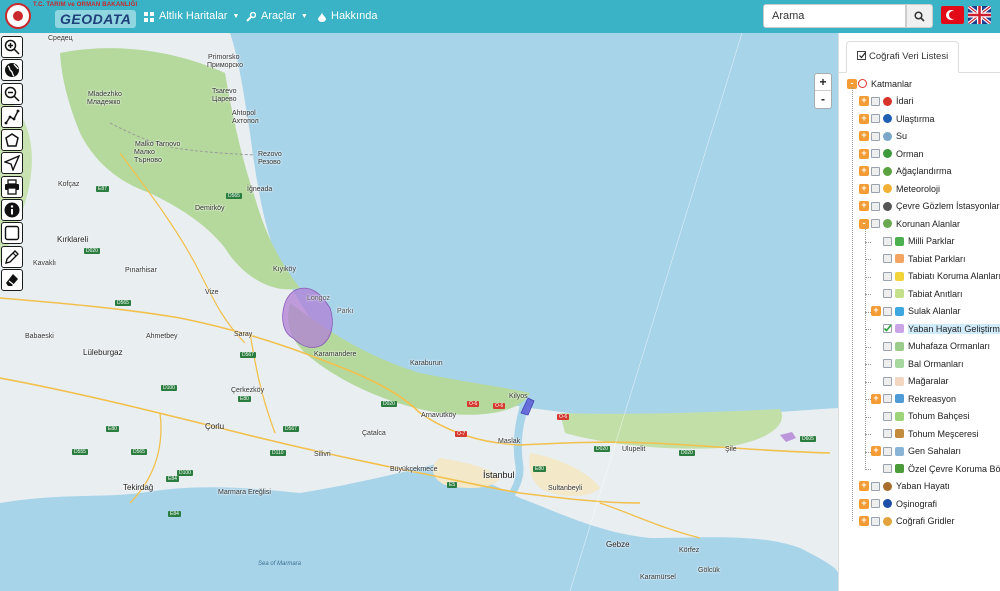 This screenshot has width=1000, height=591. I want to click on layer-item: + Meteoroloji, so click(899, 188).